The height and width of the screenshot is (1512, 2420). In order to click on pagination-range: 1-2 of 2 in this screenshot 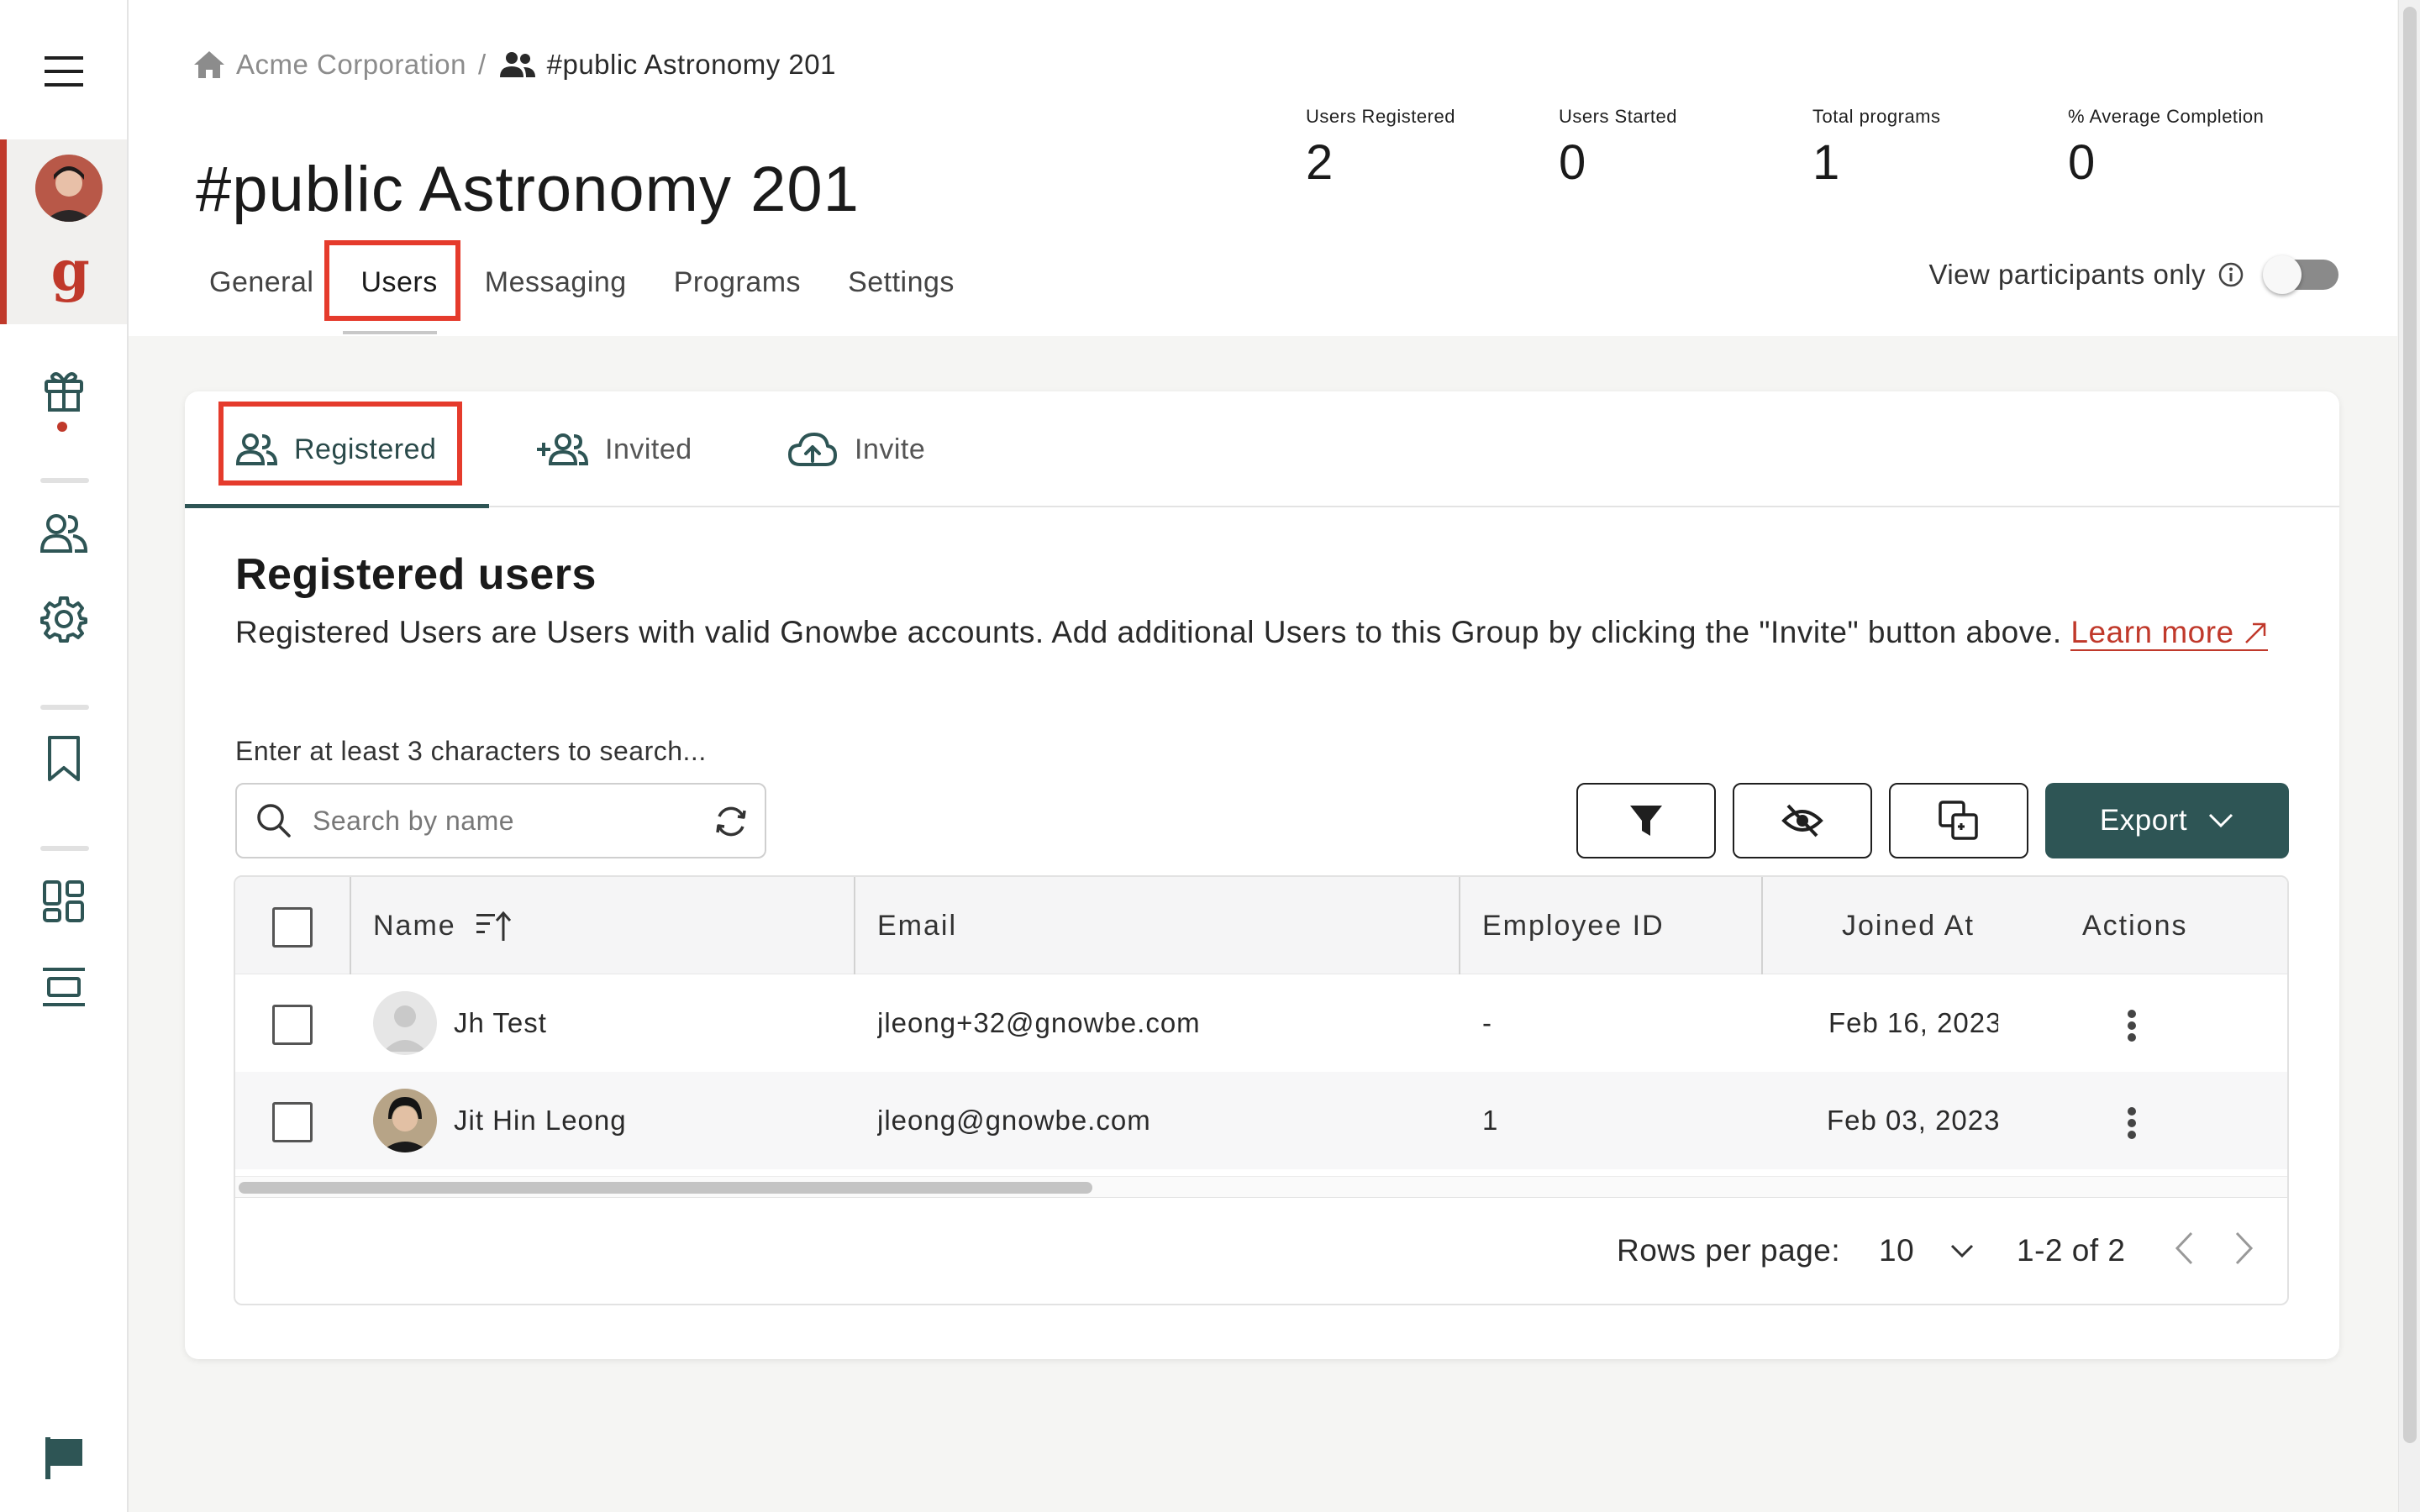, I will do `click(2071, 1250)`.